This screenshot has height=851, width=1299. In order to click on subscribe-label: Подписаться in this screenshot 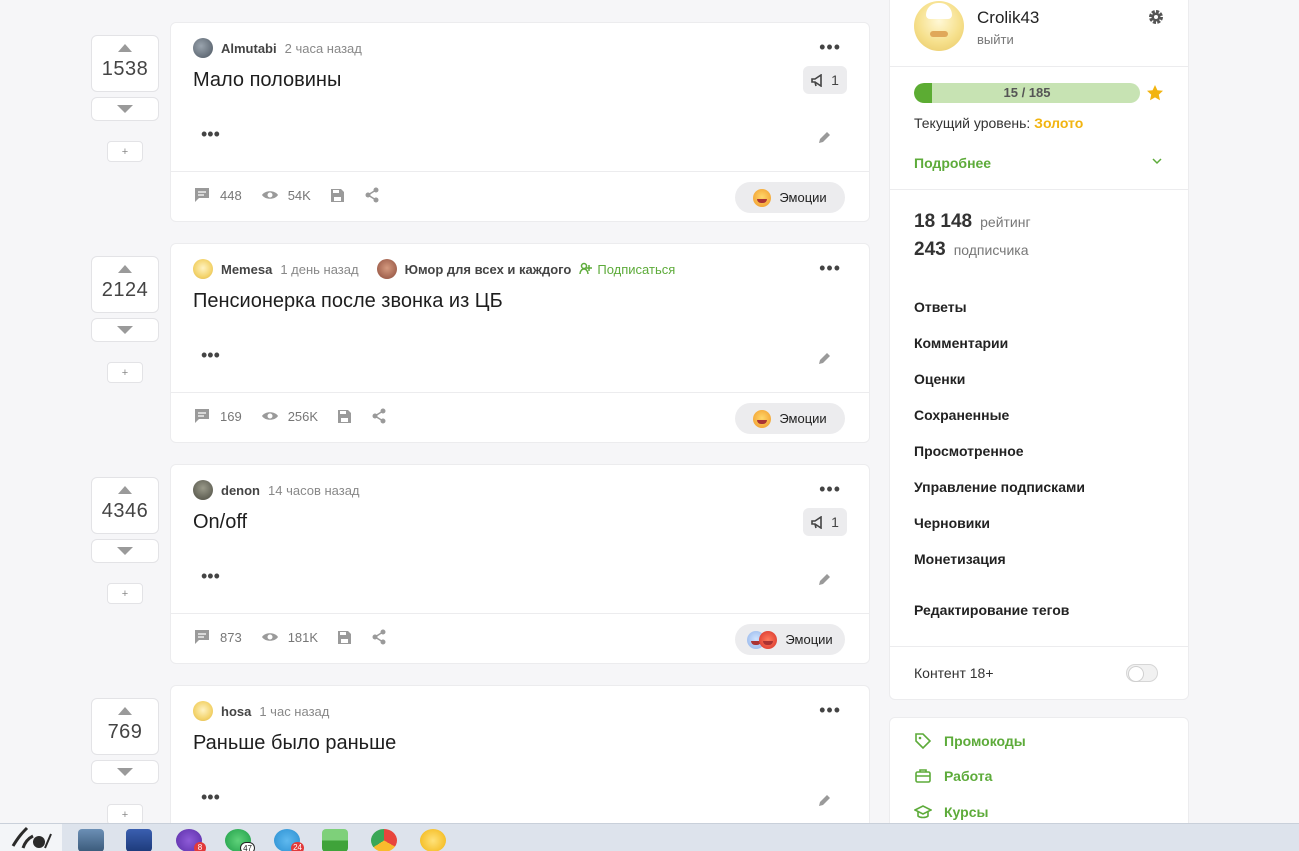, I will do `click(636, 269)`.